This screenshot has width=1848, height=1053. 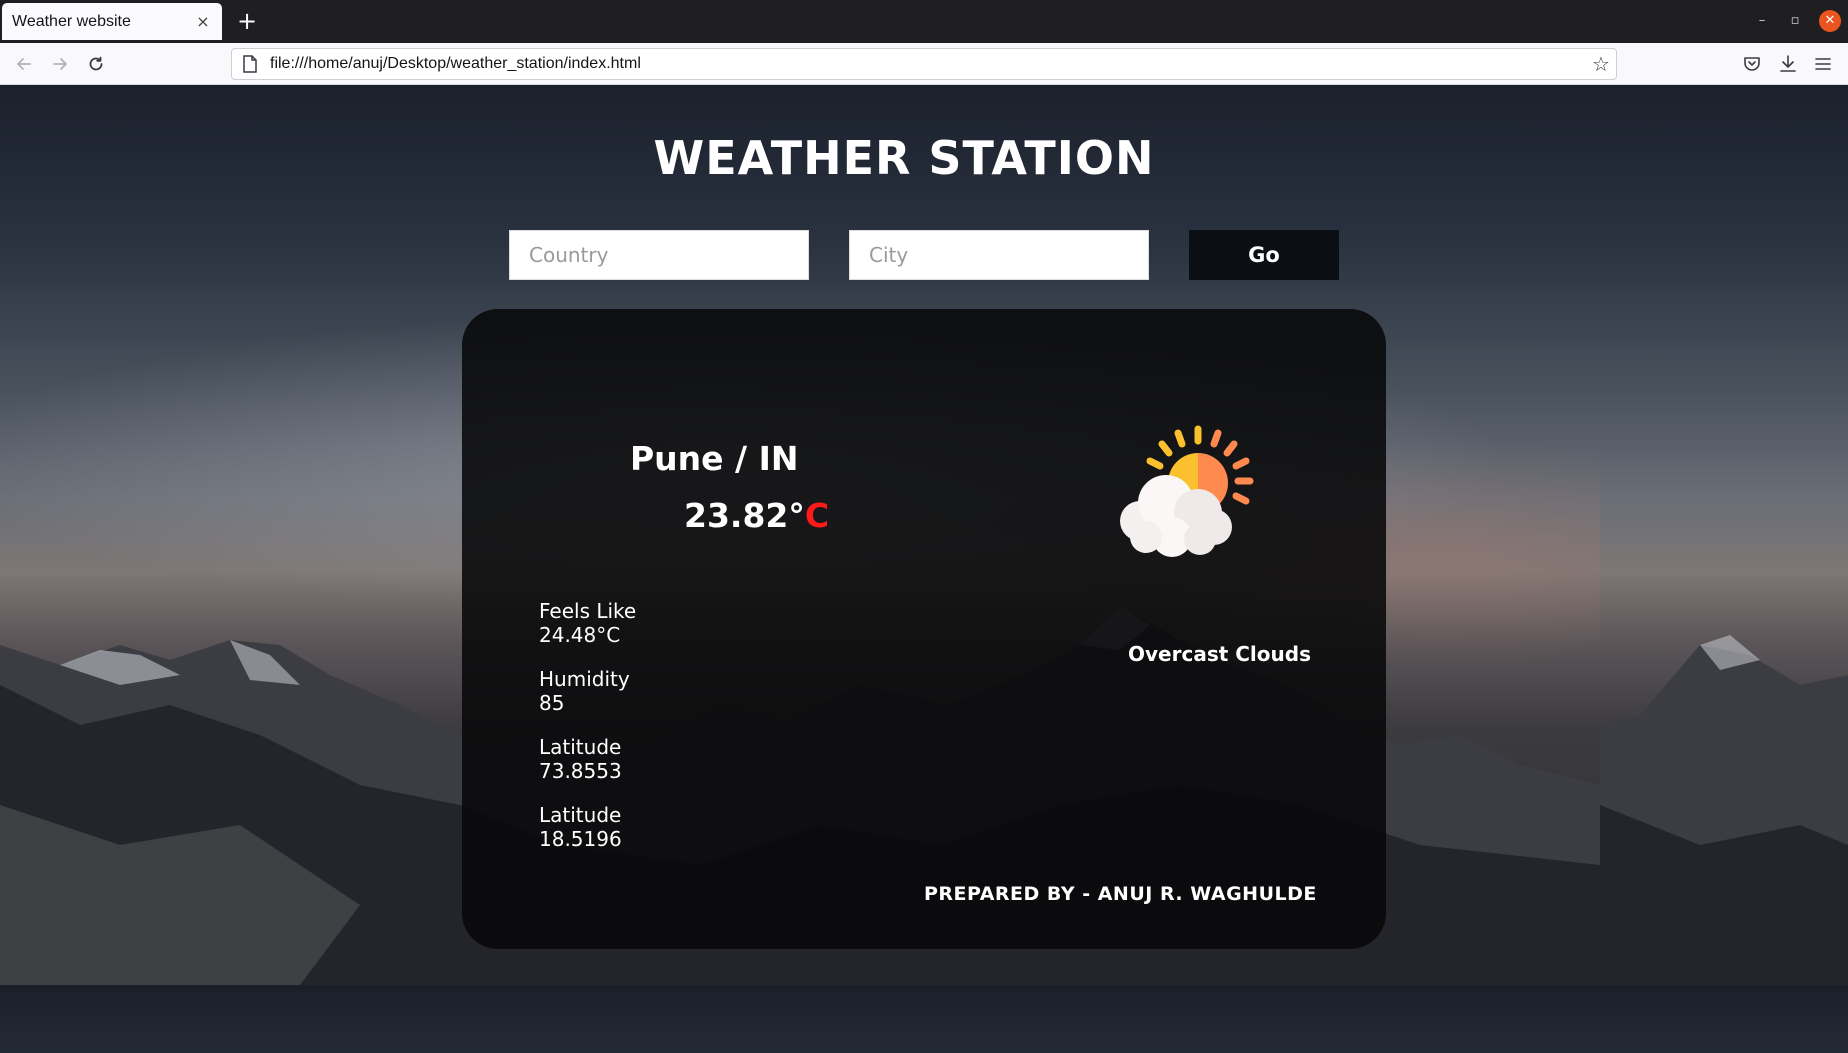 I want to click on feels-like-stat: Feels Like 24.48°C, so click(x=587, y=623).